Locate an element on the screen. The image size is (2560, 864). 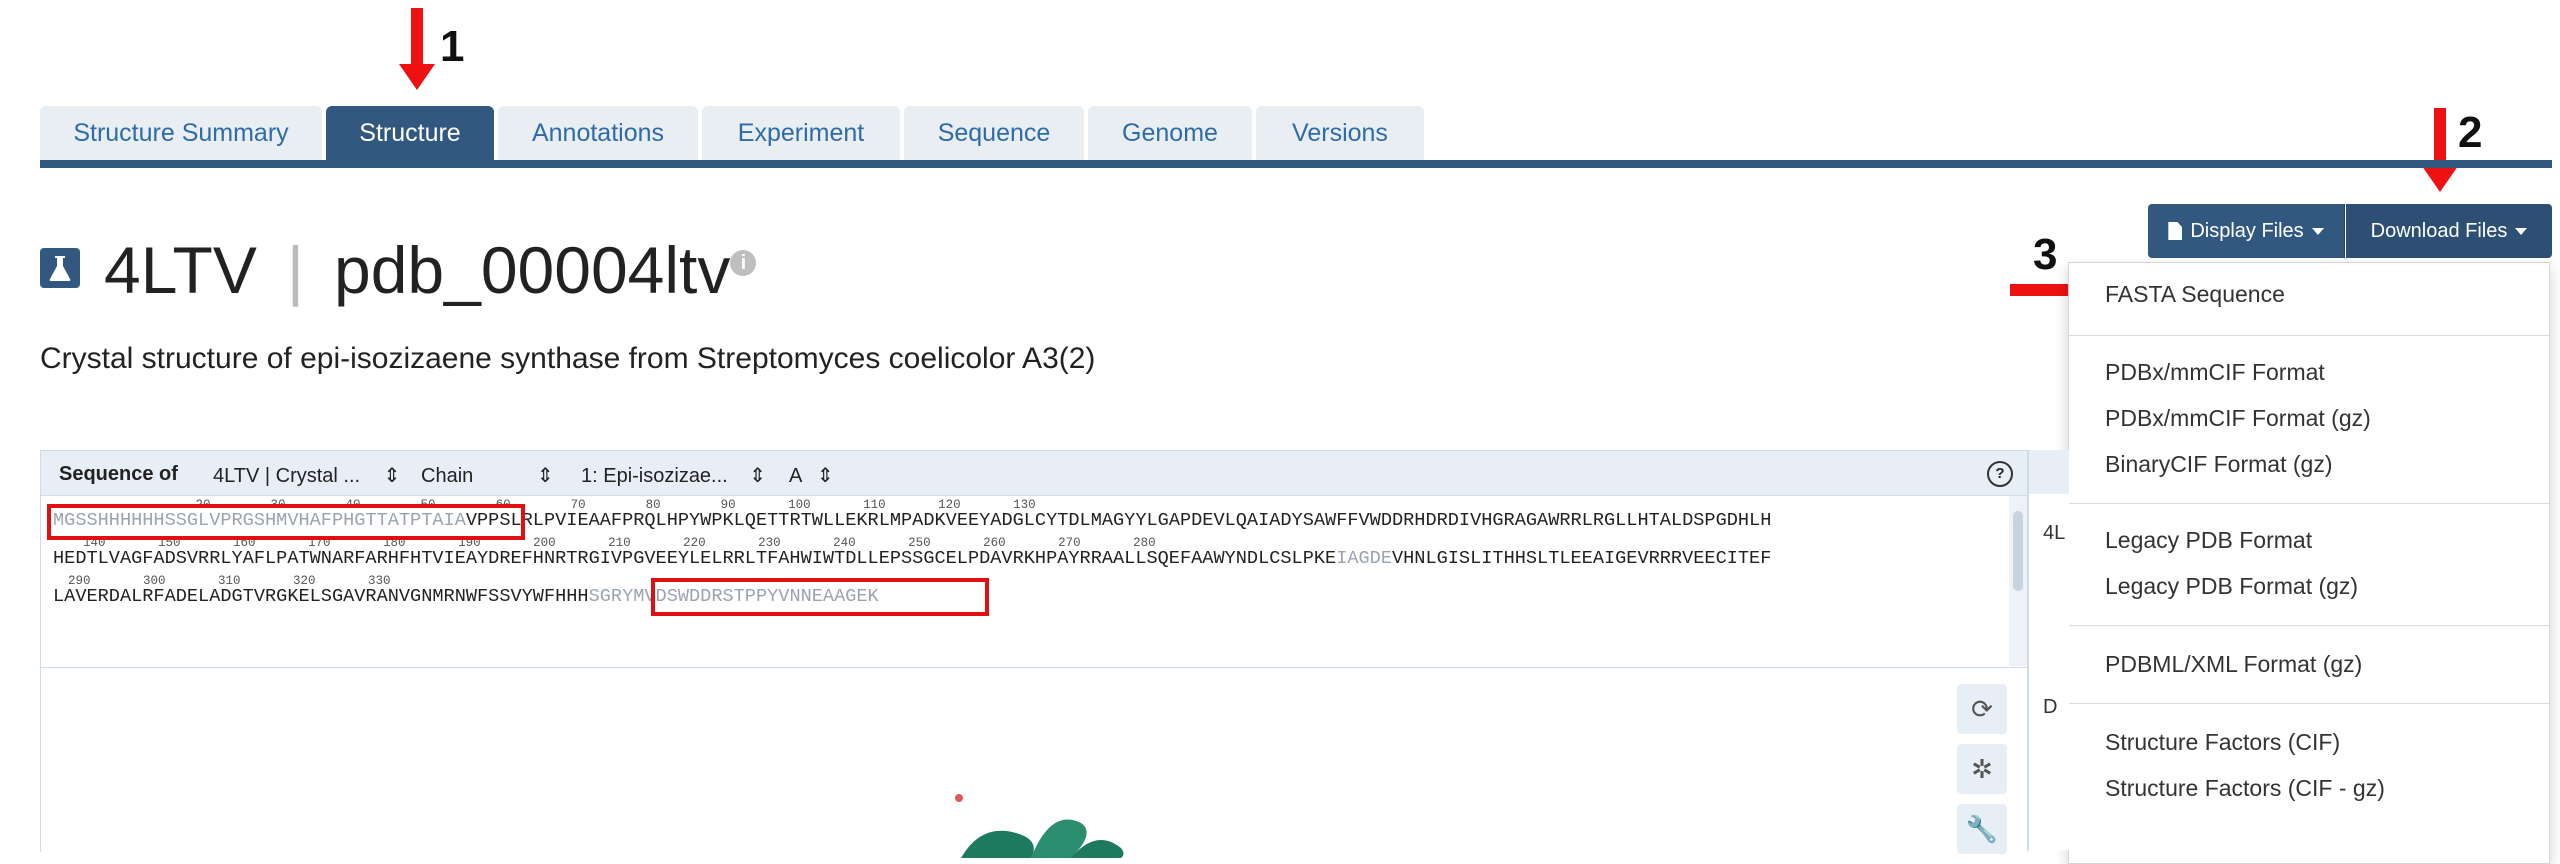
tab-experiment: Experiment is located at coordinates (801, 133).